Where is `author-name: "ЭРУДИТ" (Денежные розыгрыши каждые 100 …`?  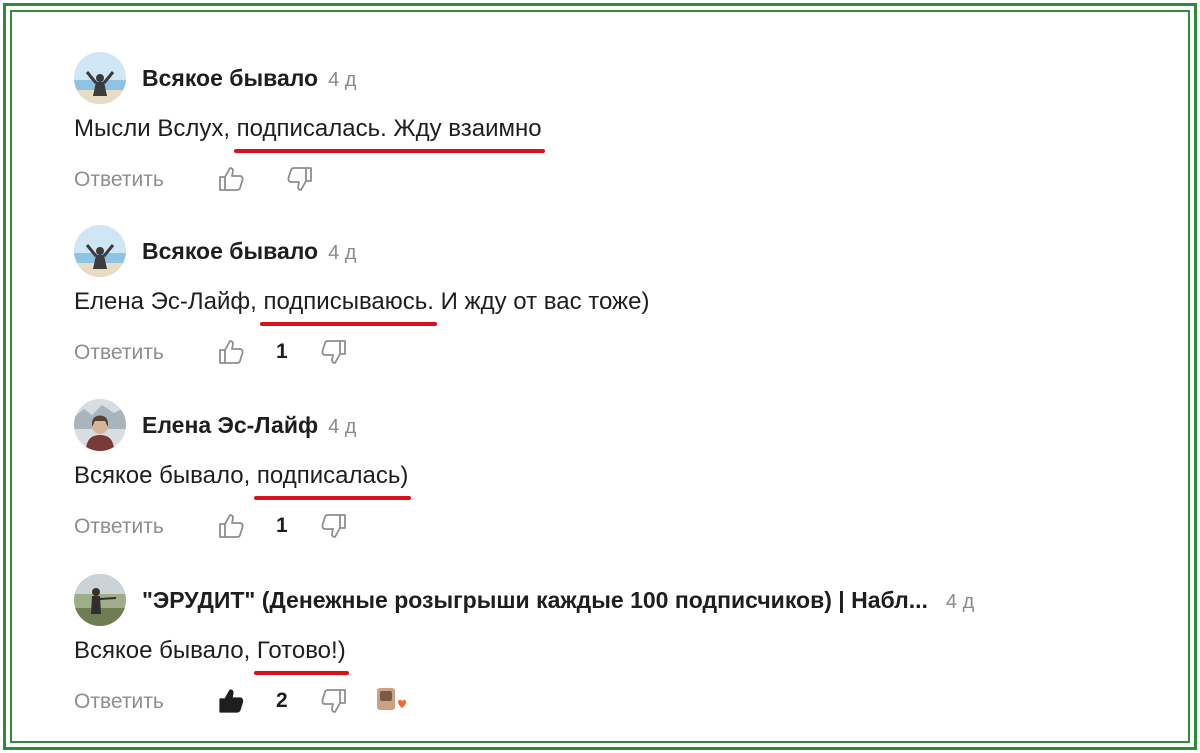
author-name: "ЭРУДИТ" (Денежные розыгрыши каждые 100 … is located at coordinates (535, 600).